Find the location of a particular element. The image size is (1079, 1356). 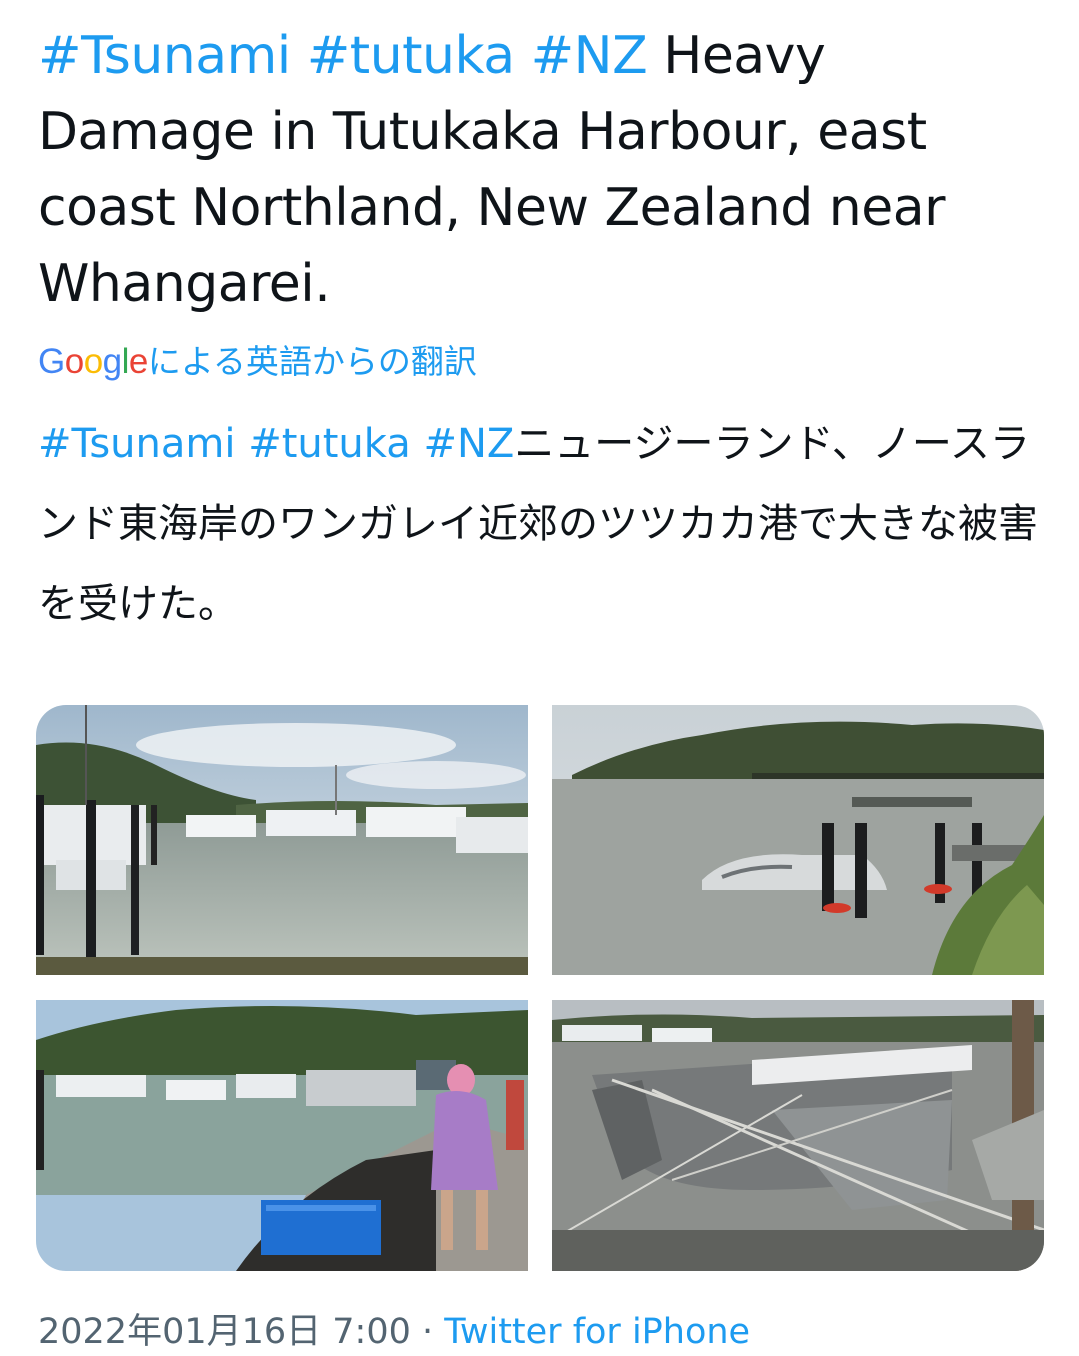

translation-attribution: Googleによる英語からの翻訳 is located at coordinates (257, 362).